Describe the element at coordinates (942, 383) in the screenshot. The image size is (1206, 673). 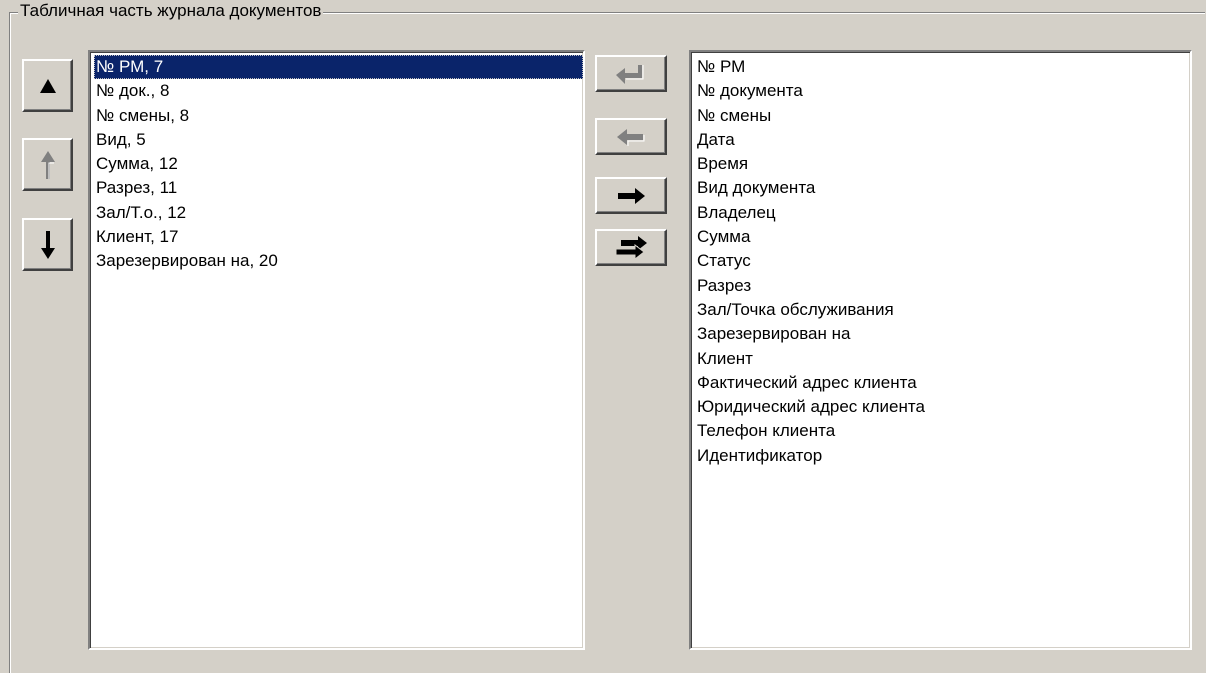
I see `list-item: Фактический адрес клиента` at that location.